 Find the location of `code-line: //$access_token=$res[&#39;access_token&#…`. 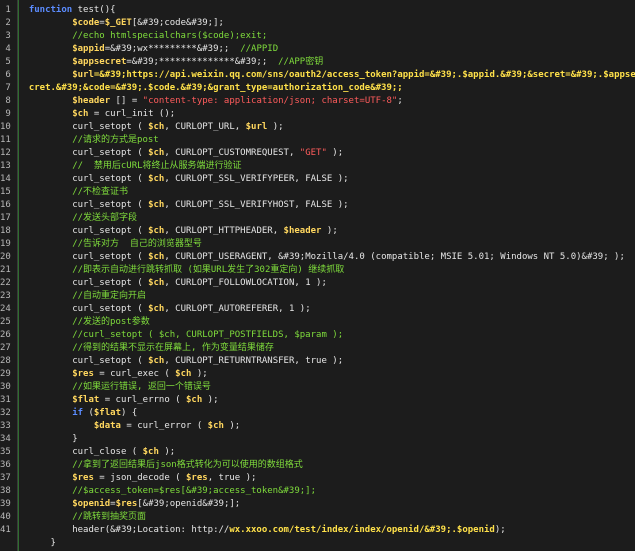

code-line: //$access_token=$res[&#39;access_token&#… is located at coordinates (332, 491).